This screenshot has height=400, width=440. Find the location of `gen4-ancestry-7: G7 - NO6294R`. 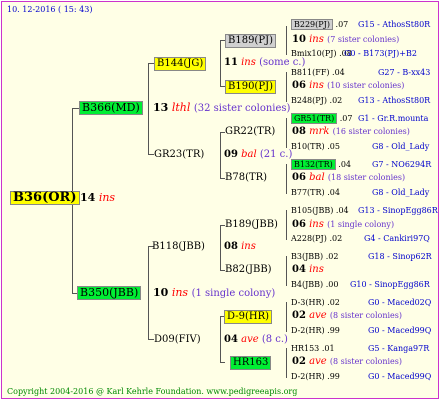

gen4-ancestry-7: G7 - NO6294R is located at coordinates (402, 164).